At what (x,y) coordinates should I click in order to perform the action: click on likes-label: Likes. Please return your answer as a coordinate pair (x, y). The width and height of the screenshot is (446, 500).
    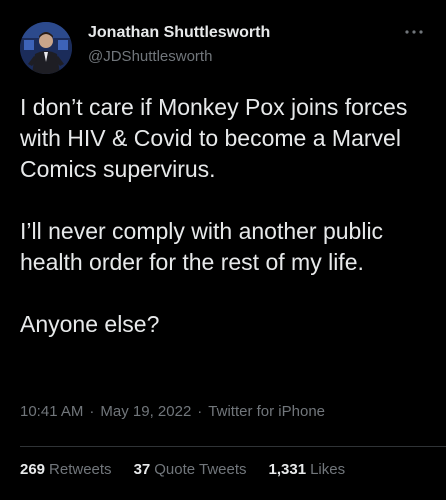
    Looking at the image, I should click on (328, 469).